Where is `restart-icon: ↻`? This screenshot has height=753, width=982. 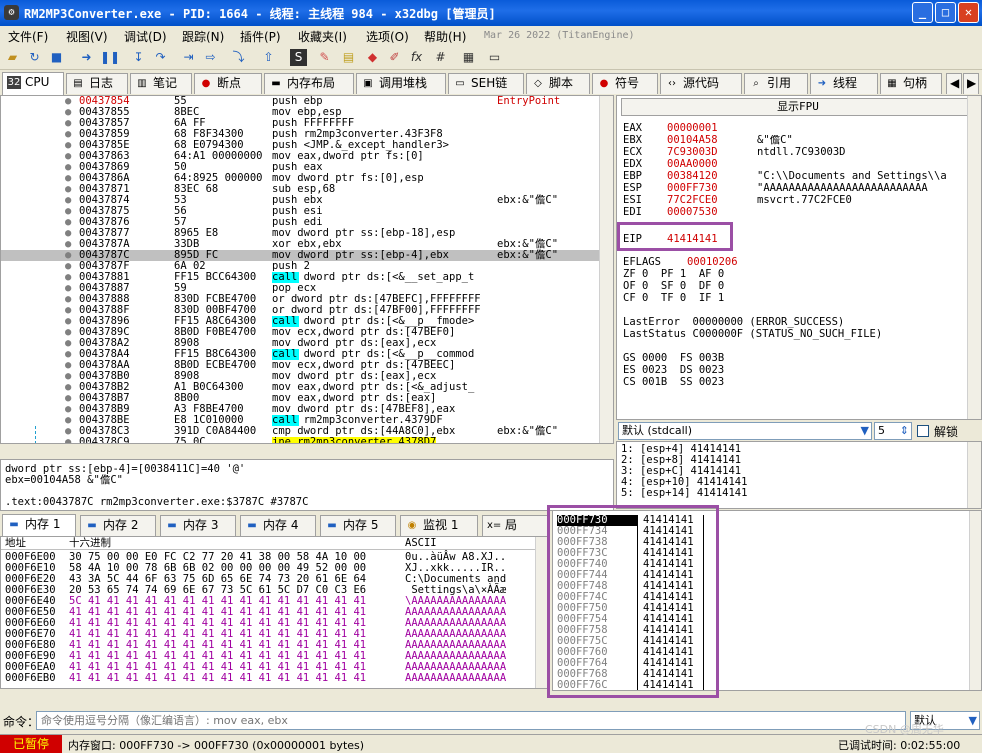
restart-icon: ↻ is located at coordinates (34, 57).